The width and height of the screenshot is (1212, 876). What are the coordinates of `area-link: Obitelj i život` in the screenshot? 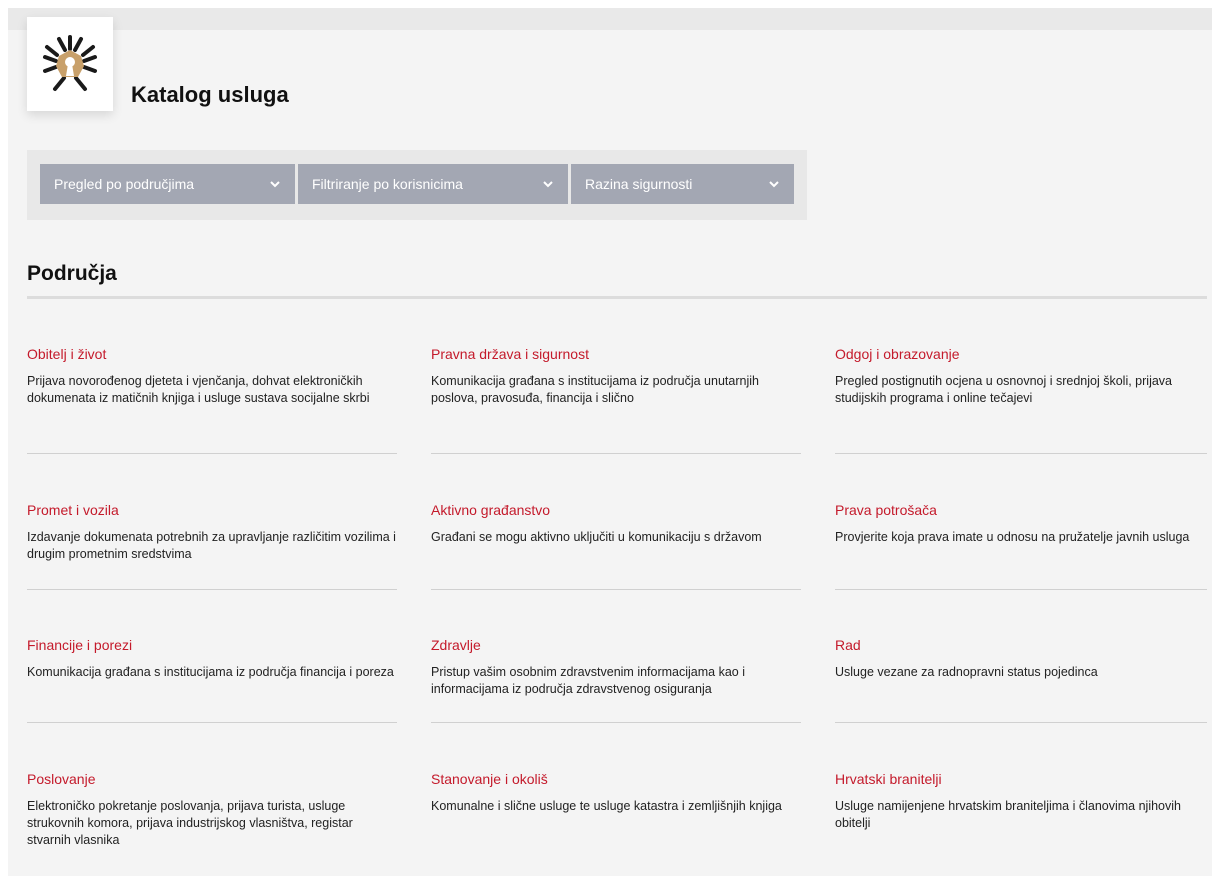 It's located at (213, 354).